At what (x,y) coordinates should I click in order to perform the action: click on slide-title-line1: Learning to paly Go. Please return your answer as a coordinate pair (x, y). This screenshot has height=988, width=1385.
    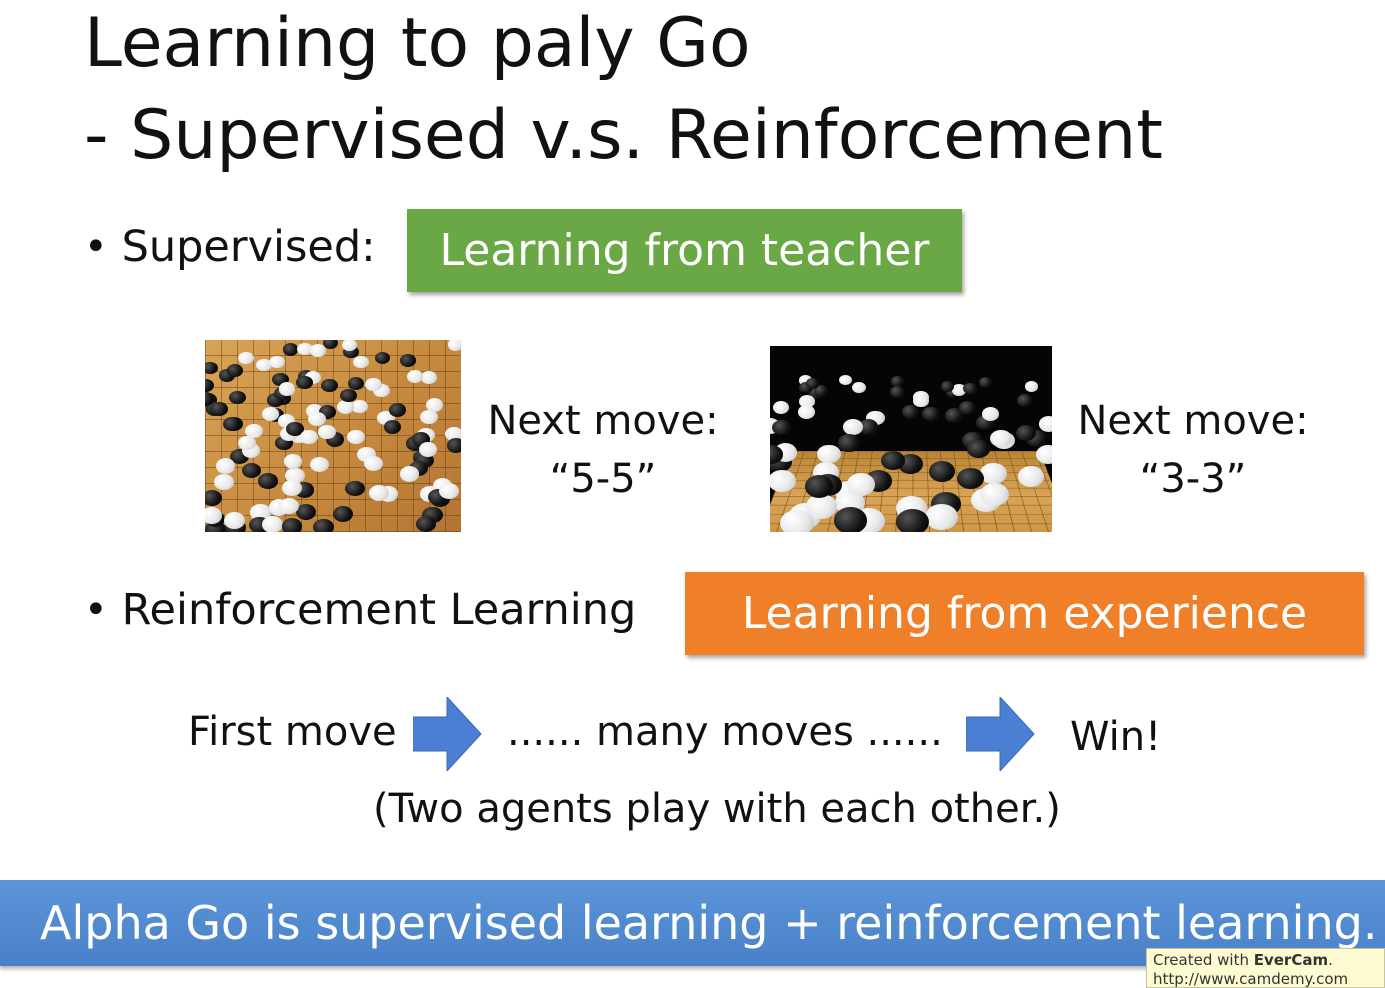
    Looking at the image, I should click on (417, 43).